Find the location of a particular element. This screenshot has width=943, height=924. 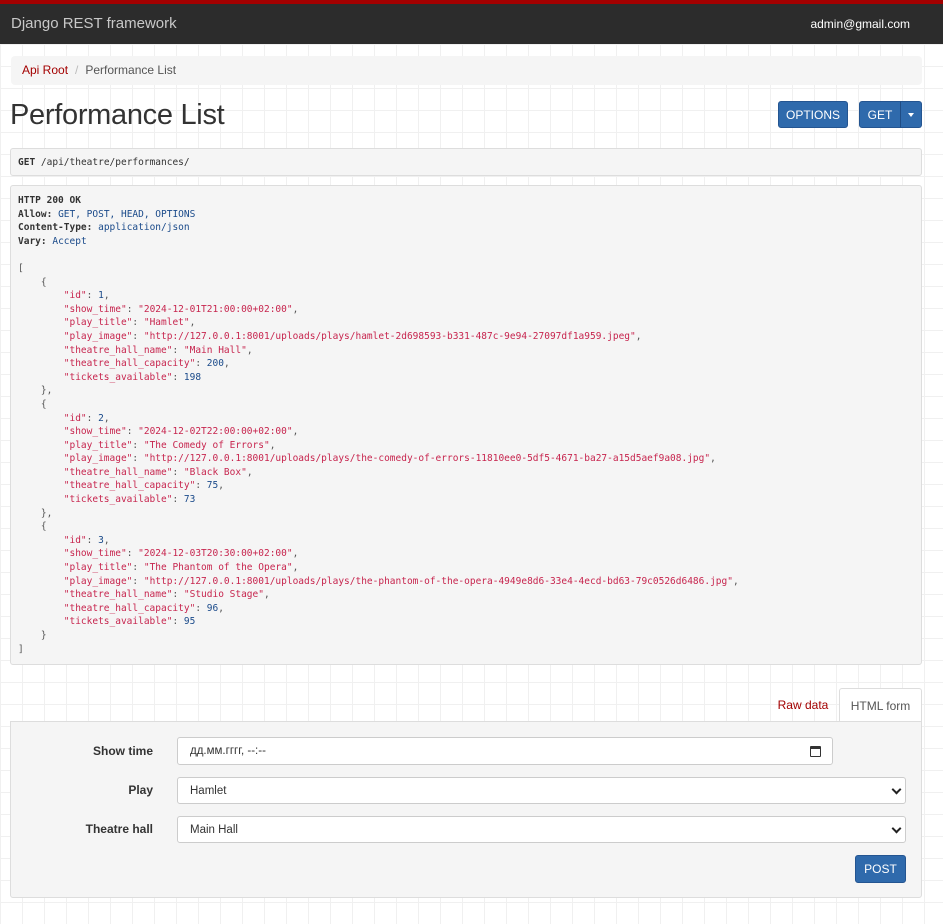

show-time-value: дд.мм.гггг, --:-- is located at coordinates (228, 751).